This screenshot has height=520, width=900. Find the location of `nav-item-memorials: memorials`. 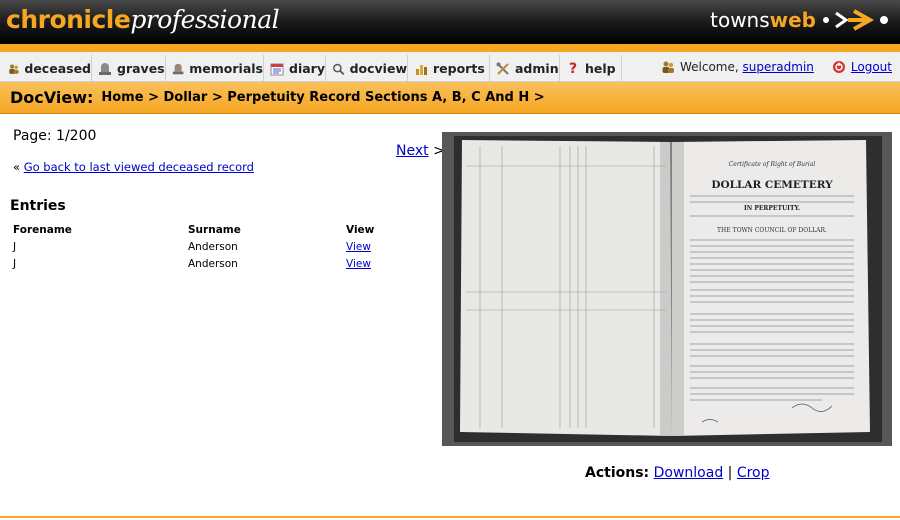

nav-item-memorials: memorials is located at coordinates (215, 68).